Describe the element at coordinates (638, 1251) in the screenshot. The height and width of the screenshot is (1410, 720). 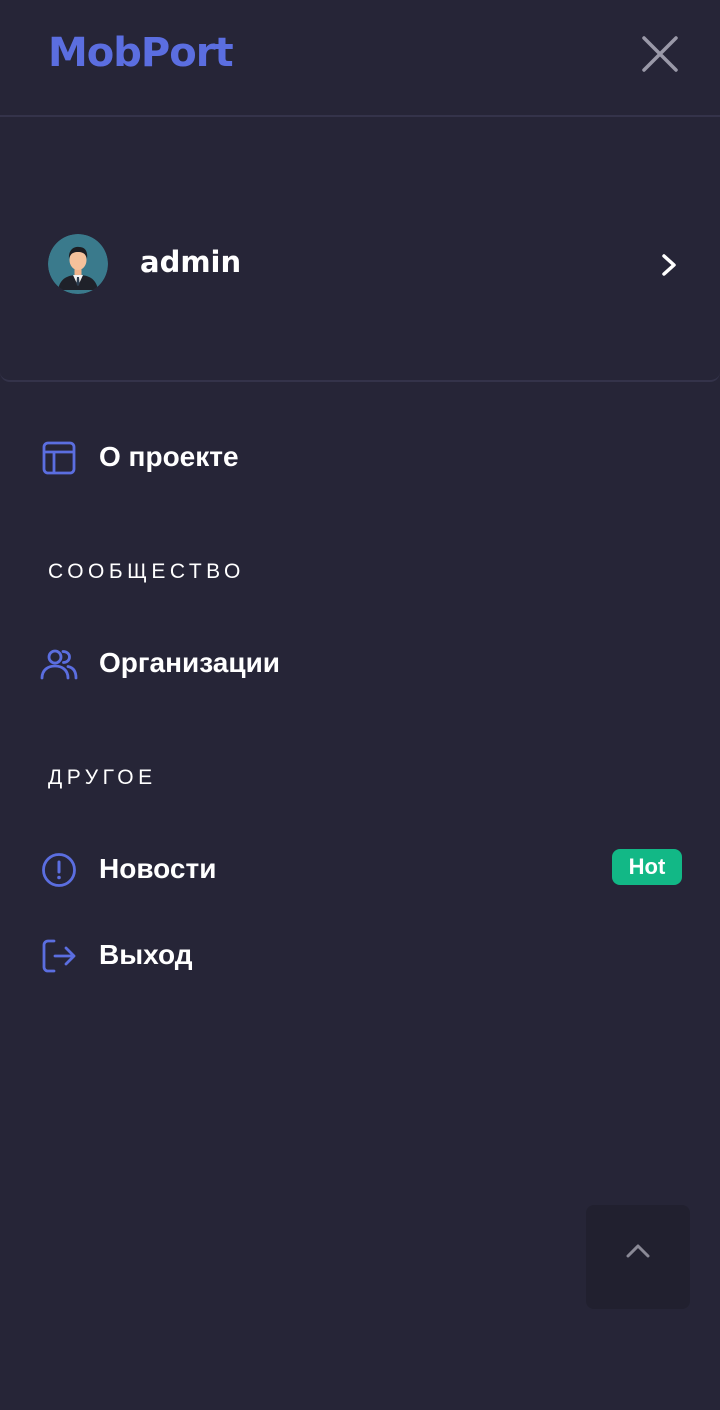
I see `chevron-up-icon` at that location.